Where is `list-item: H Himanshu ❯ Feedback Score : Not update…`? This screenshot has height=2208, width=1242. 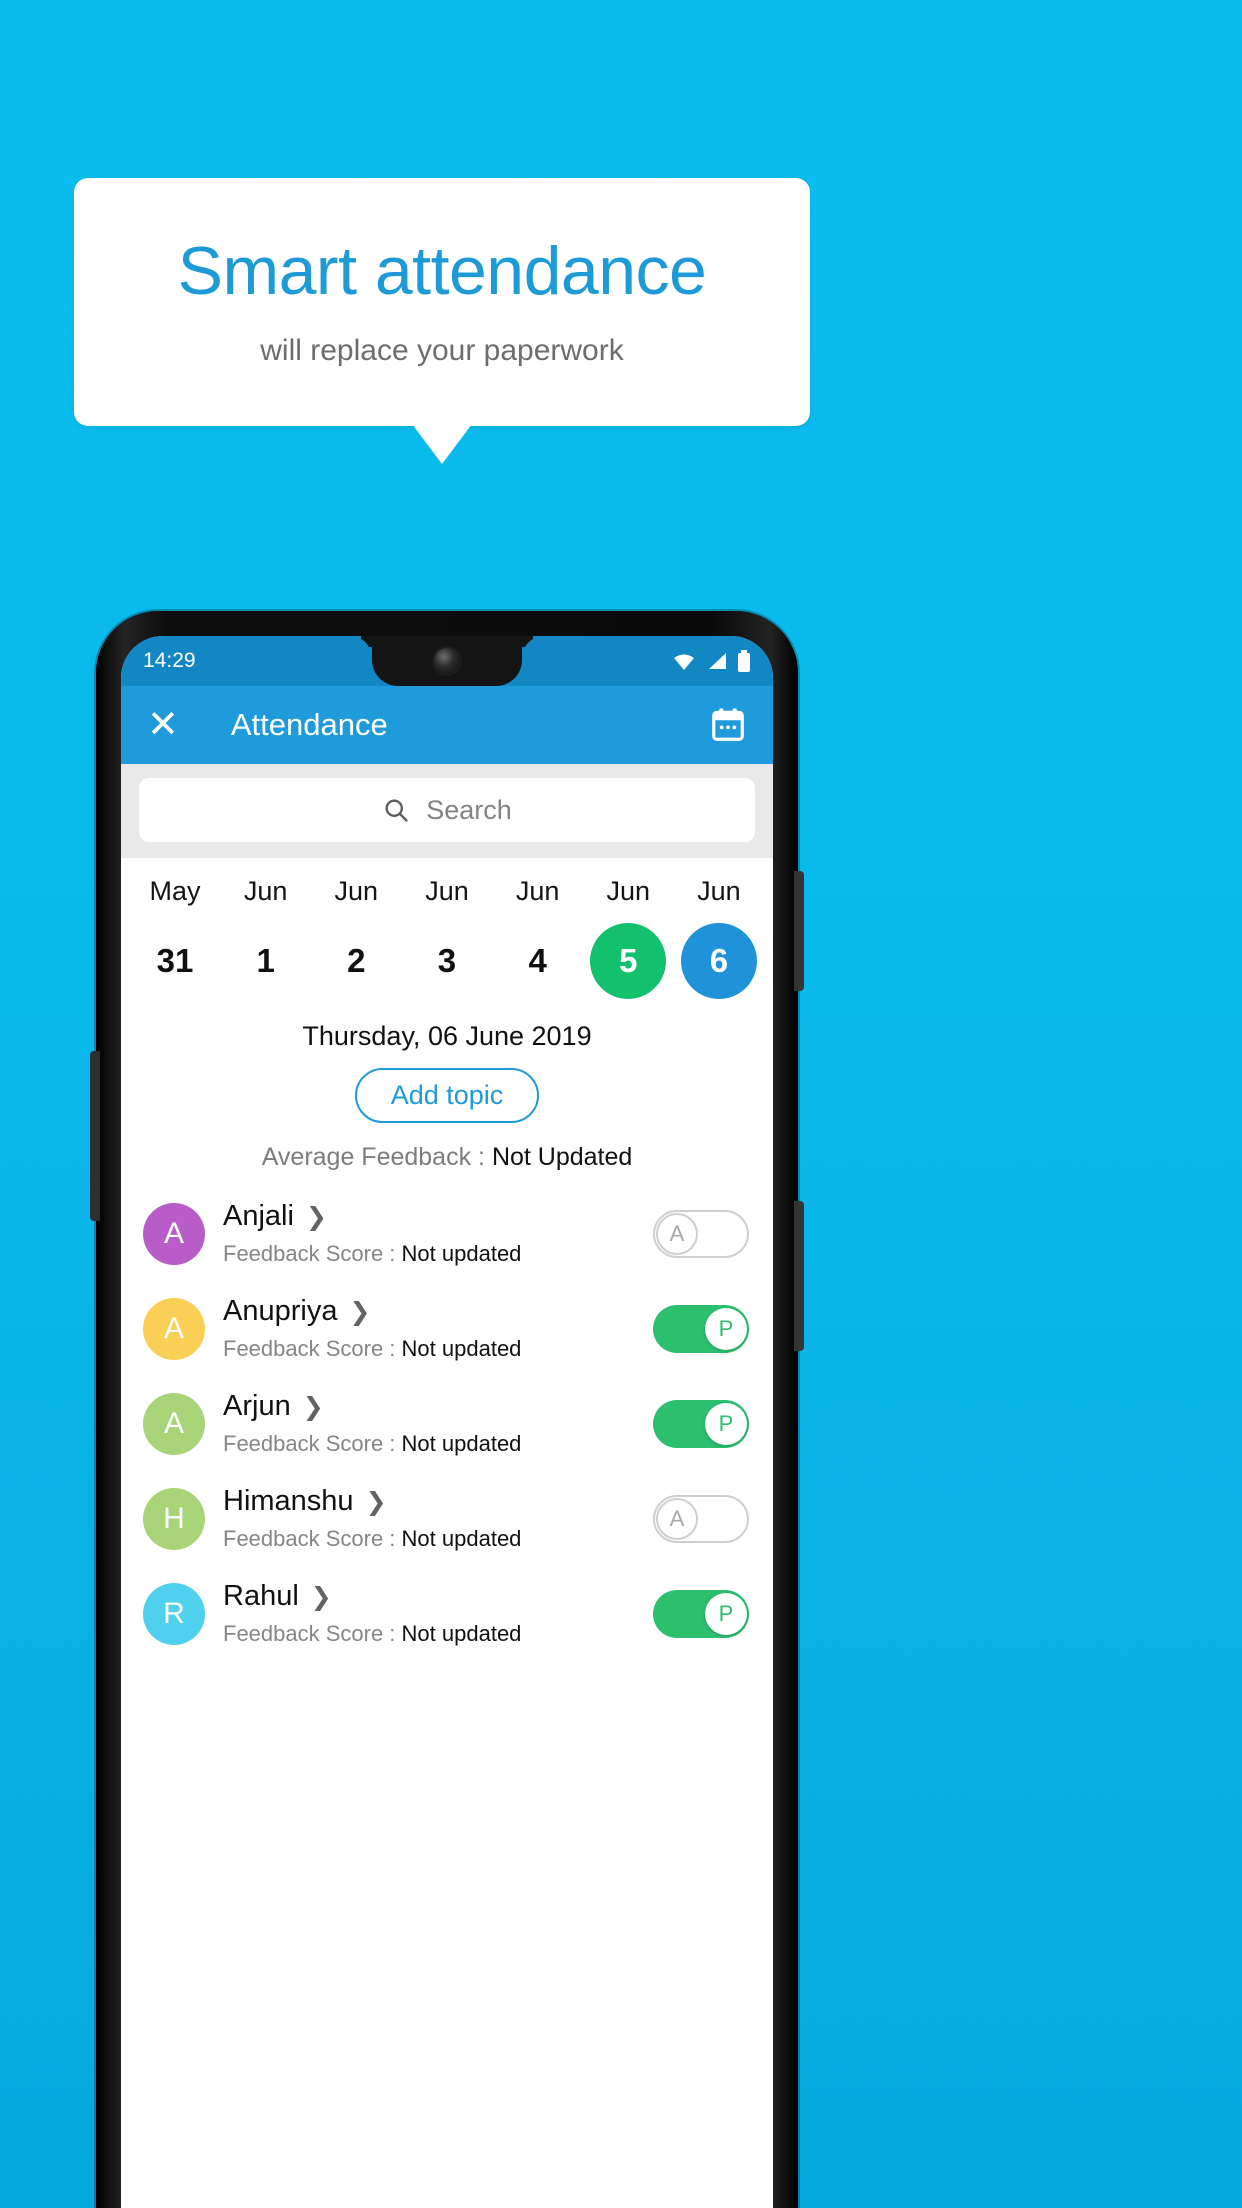
list-item: H Himanshu ❯ Feedback Score : Not update… is located at coordinates (447, 1518).